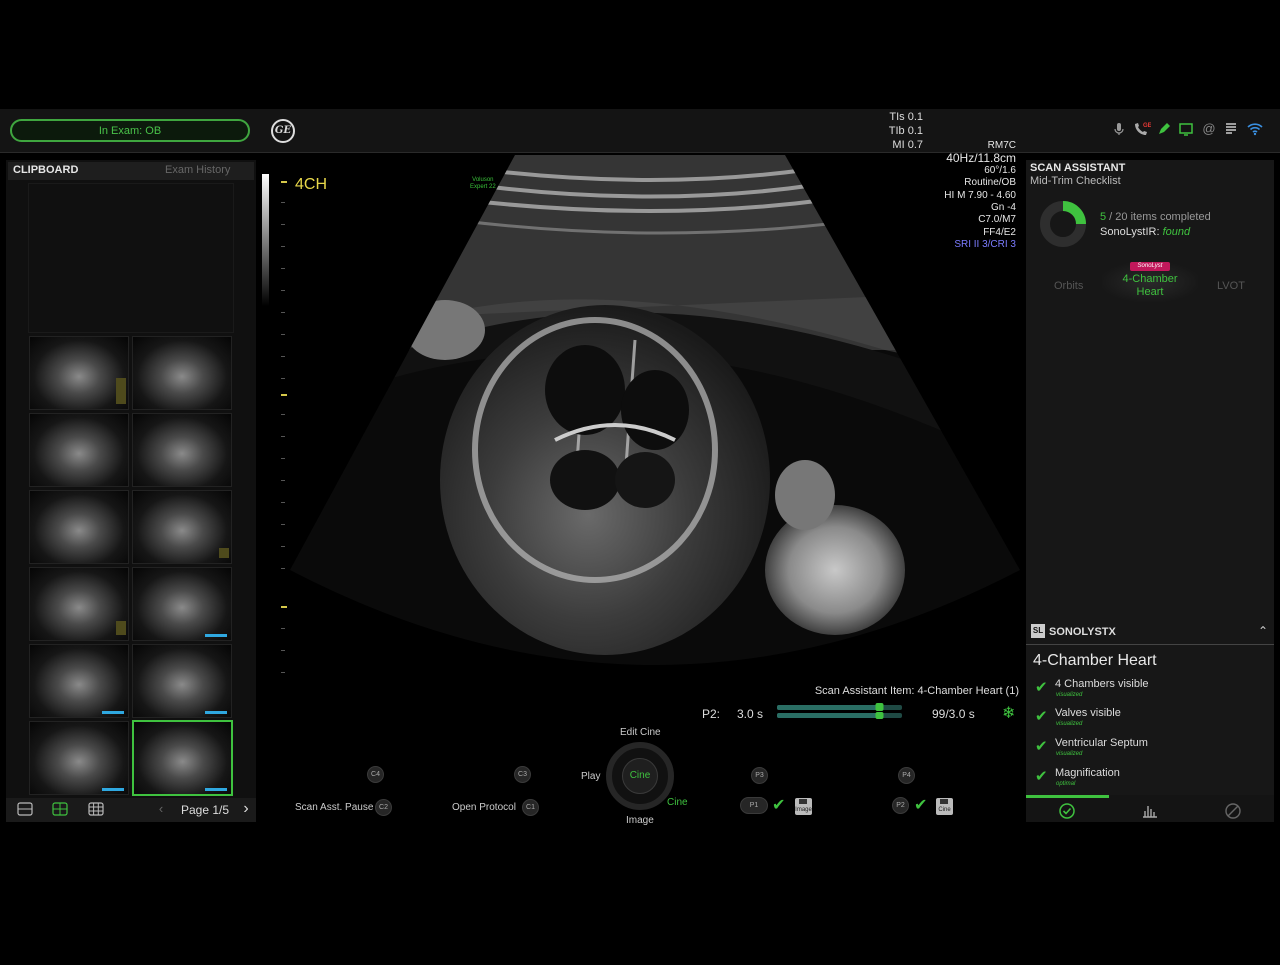 The width and height of the screenshot is (1280, 965). What do you see at coordinates (640, 776) in the screenshot?
I see `cine-dial-center: Cine` at bounding box center [640, 776].